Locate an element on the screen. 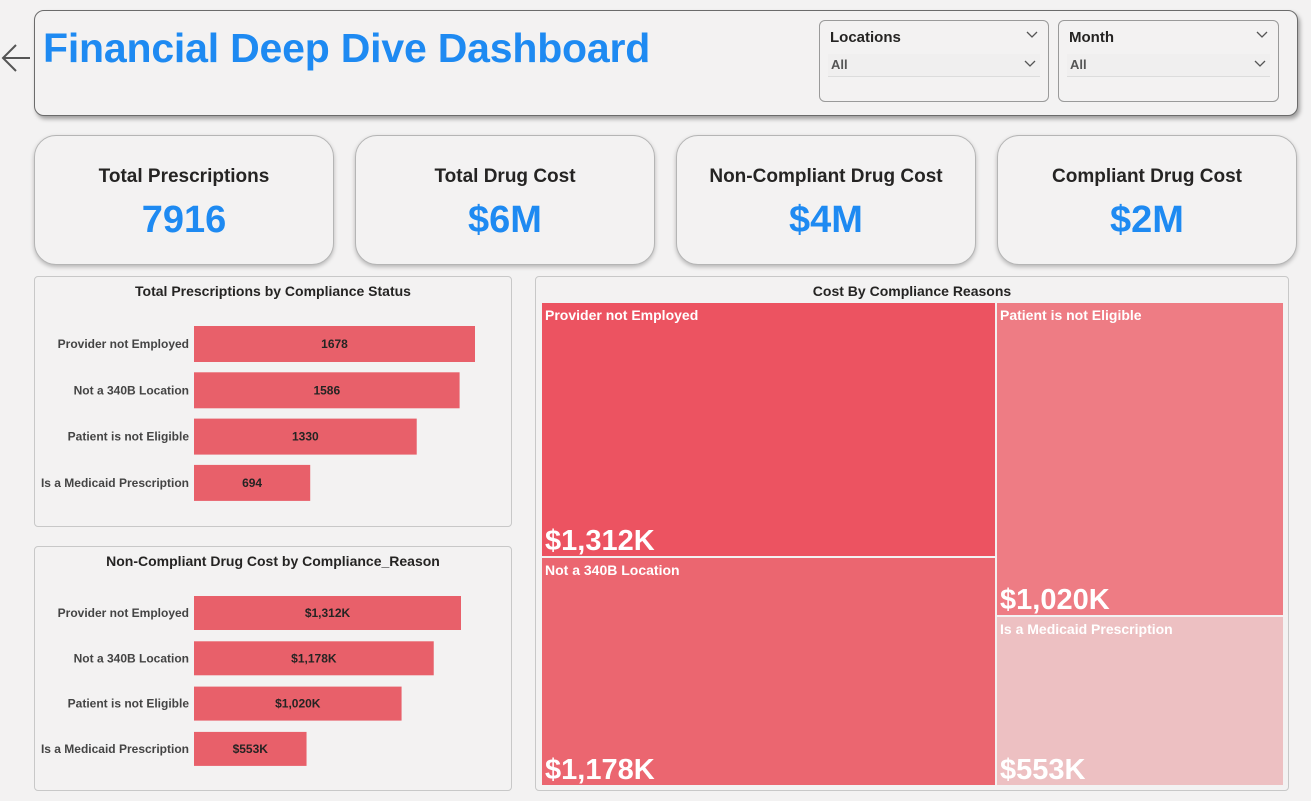 This screenshot has height=801, width=1311. locations-selected-value: All is located at coordinates (839, 64).